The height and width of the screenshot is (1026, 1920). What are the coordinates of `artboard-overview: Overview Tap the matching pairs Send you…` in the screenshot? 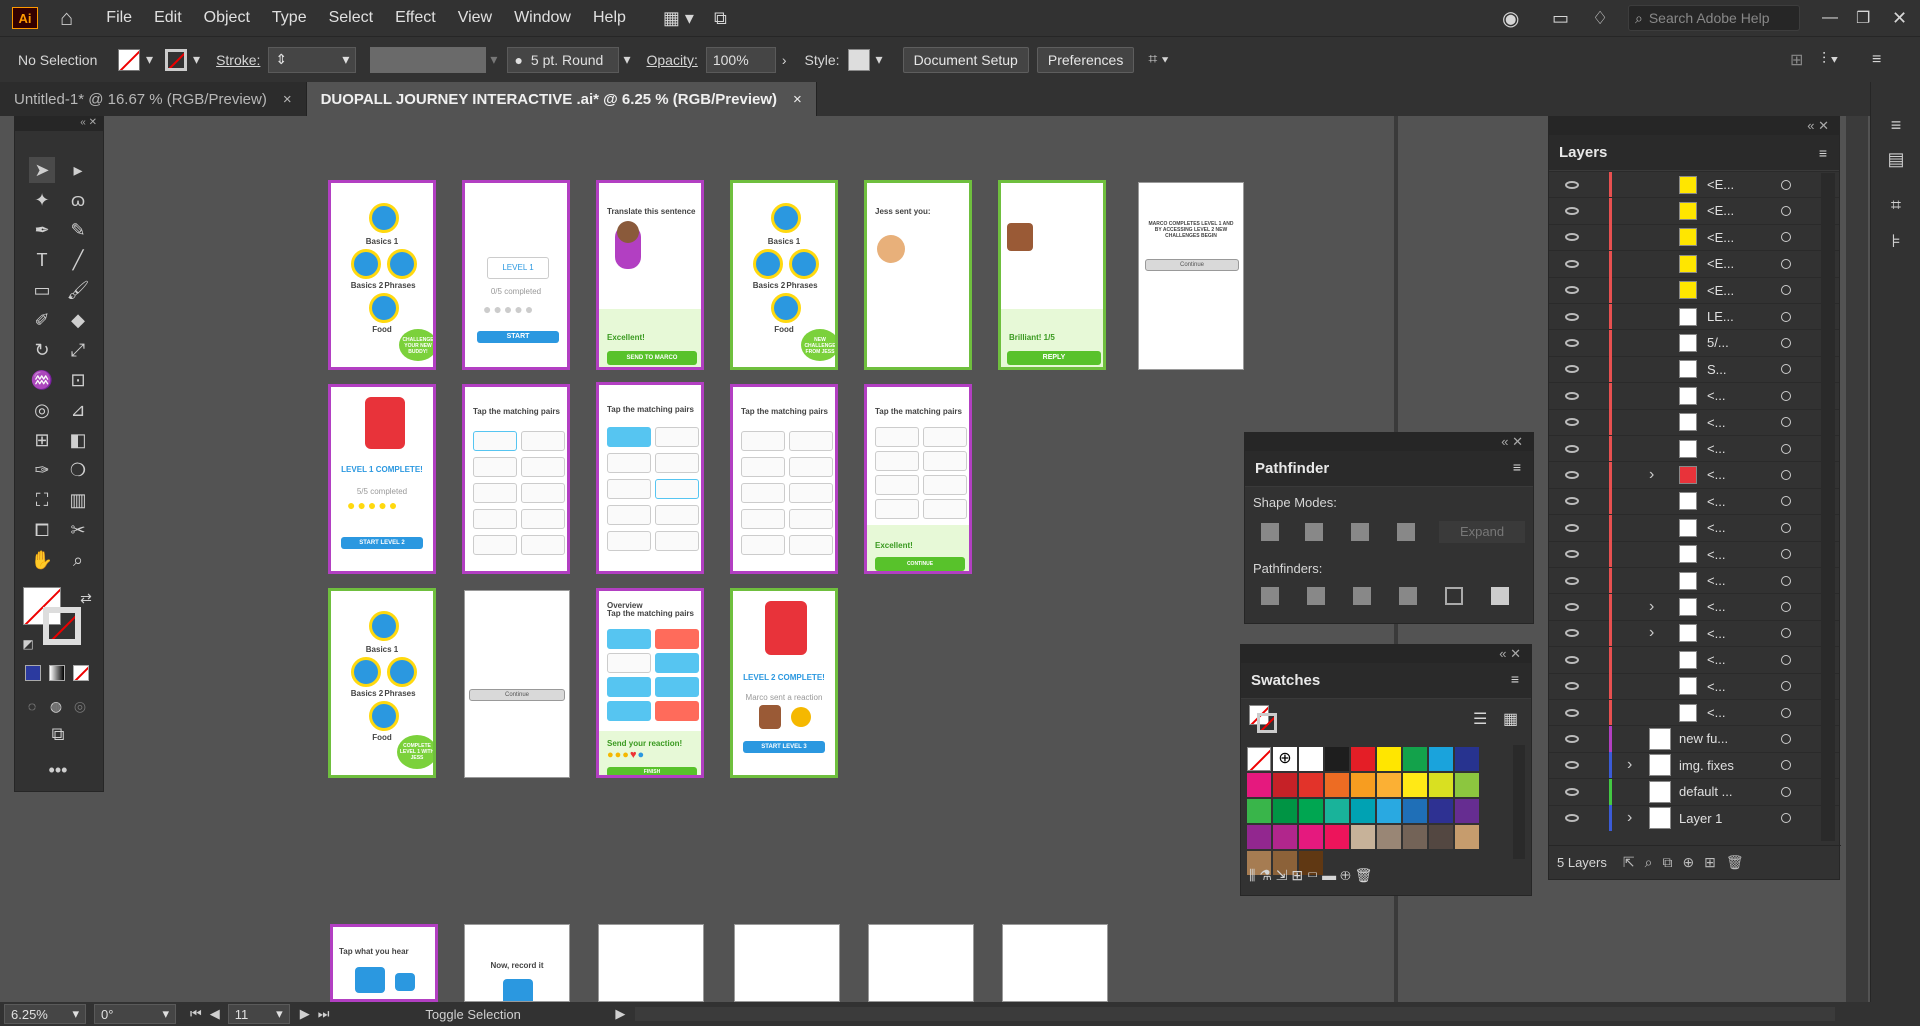 It's located at (650, 683).